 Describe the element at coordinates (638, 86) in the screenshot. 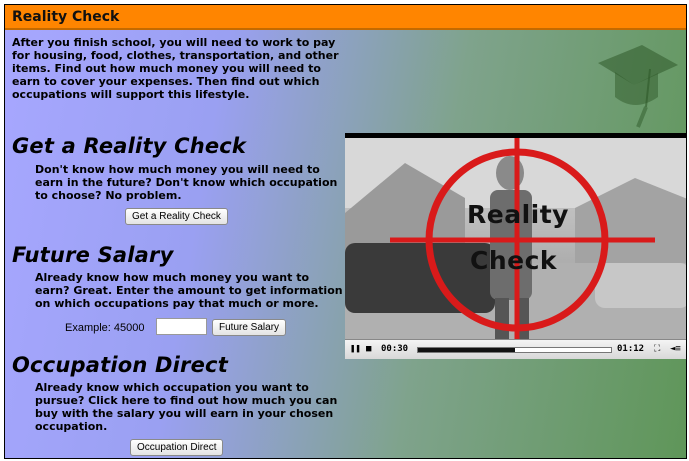

I see `graduation-cap-icon` at that location.